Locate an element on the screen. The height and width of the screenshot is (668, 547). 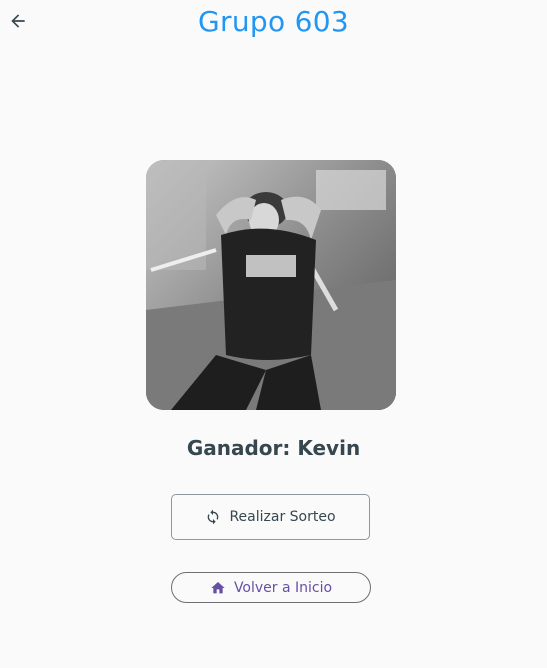
home-button-label: Volver a Inicio is located at coordinates (283, 587).